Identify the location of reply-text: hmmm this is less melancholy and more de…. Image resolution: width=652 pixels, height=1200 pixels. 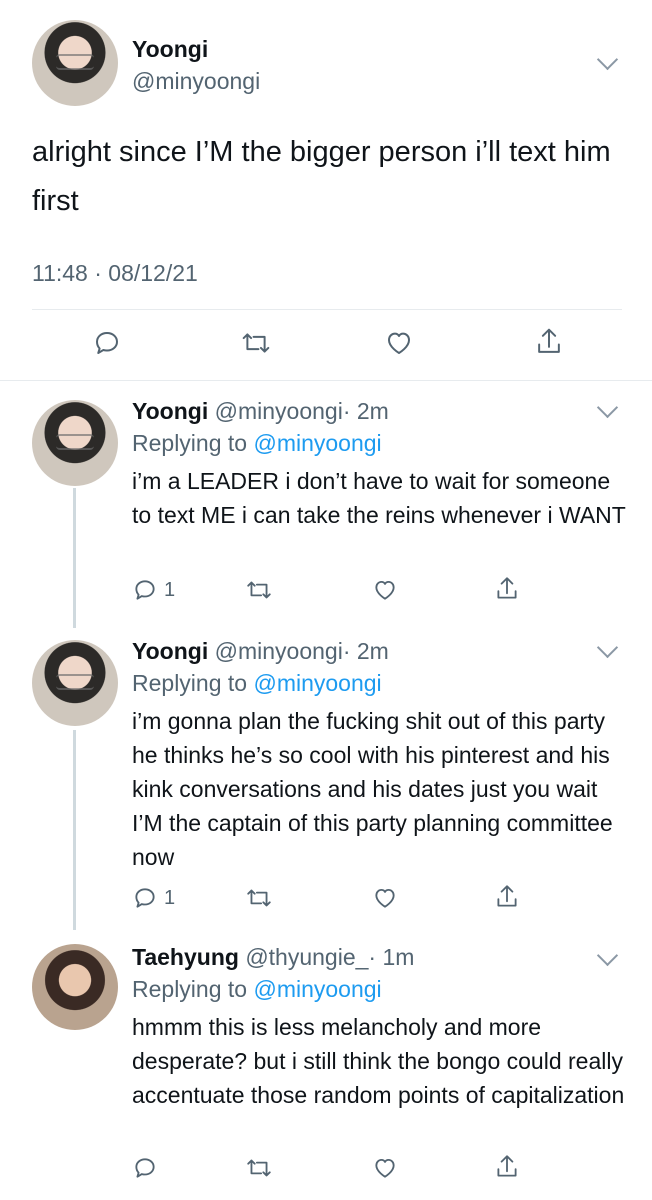
(378, 1061).